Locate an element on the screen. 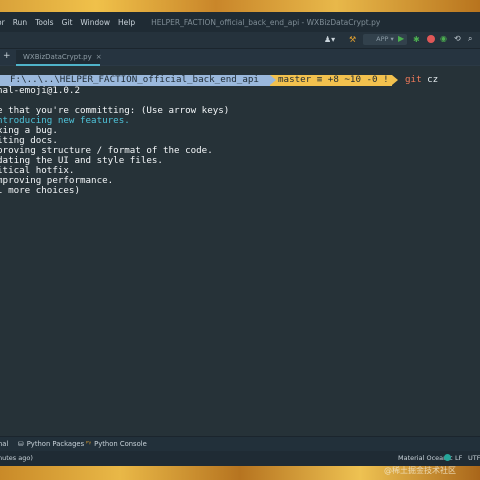 The image size is (480, 480). status-message: nutes ago) is located at coordinates (16, 458).